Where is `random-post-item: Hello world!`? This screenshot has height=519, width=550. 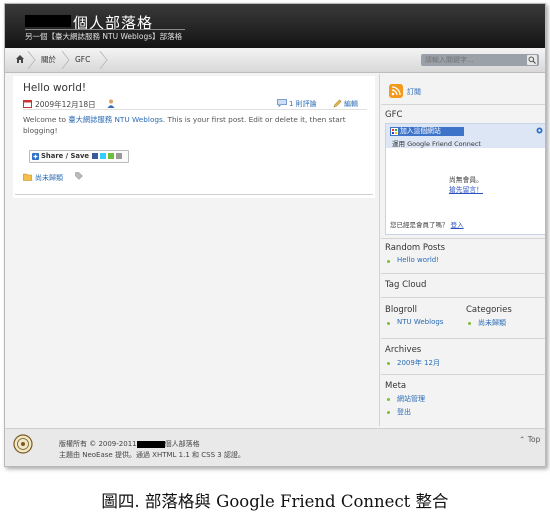
random-post-item: Hello world! is located at coordinates (418, 260).